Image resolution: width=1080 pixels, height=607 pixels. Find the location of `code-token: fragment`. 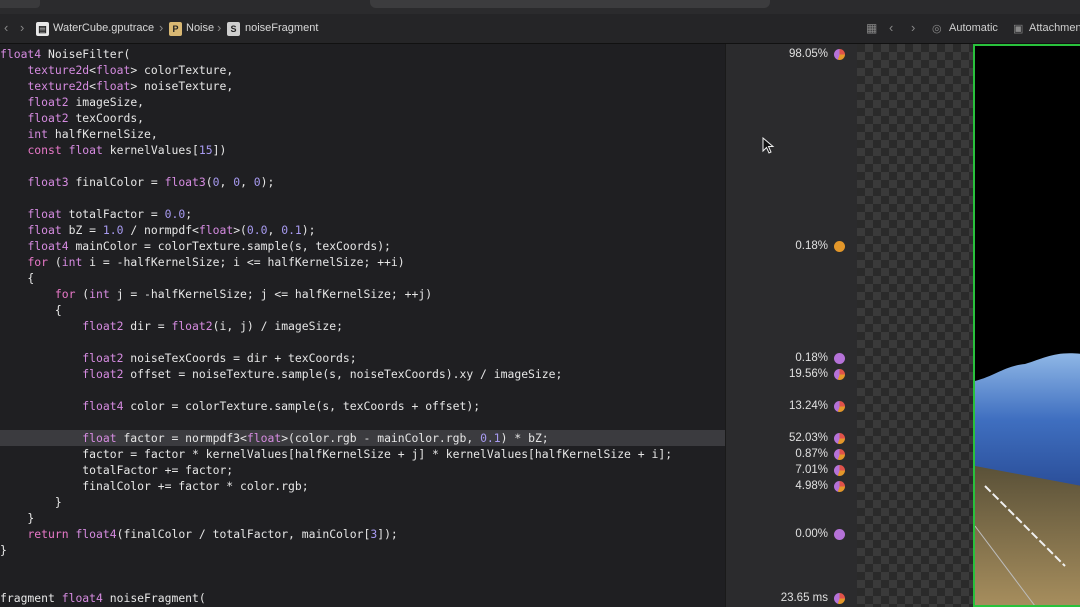

code-token: fragment is located at coordinates (31, 598).